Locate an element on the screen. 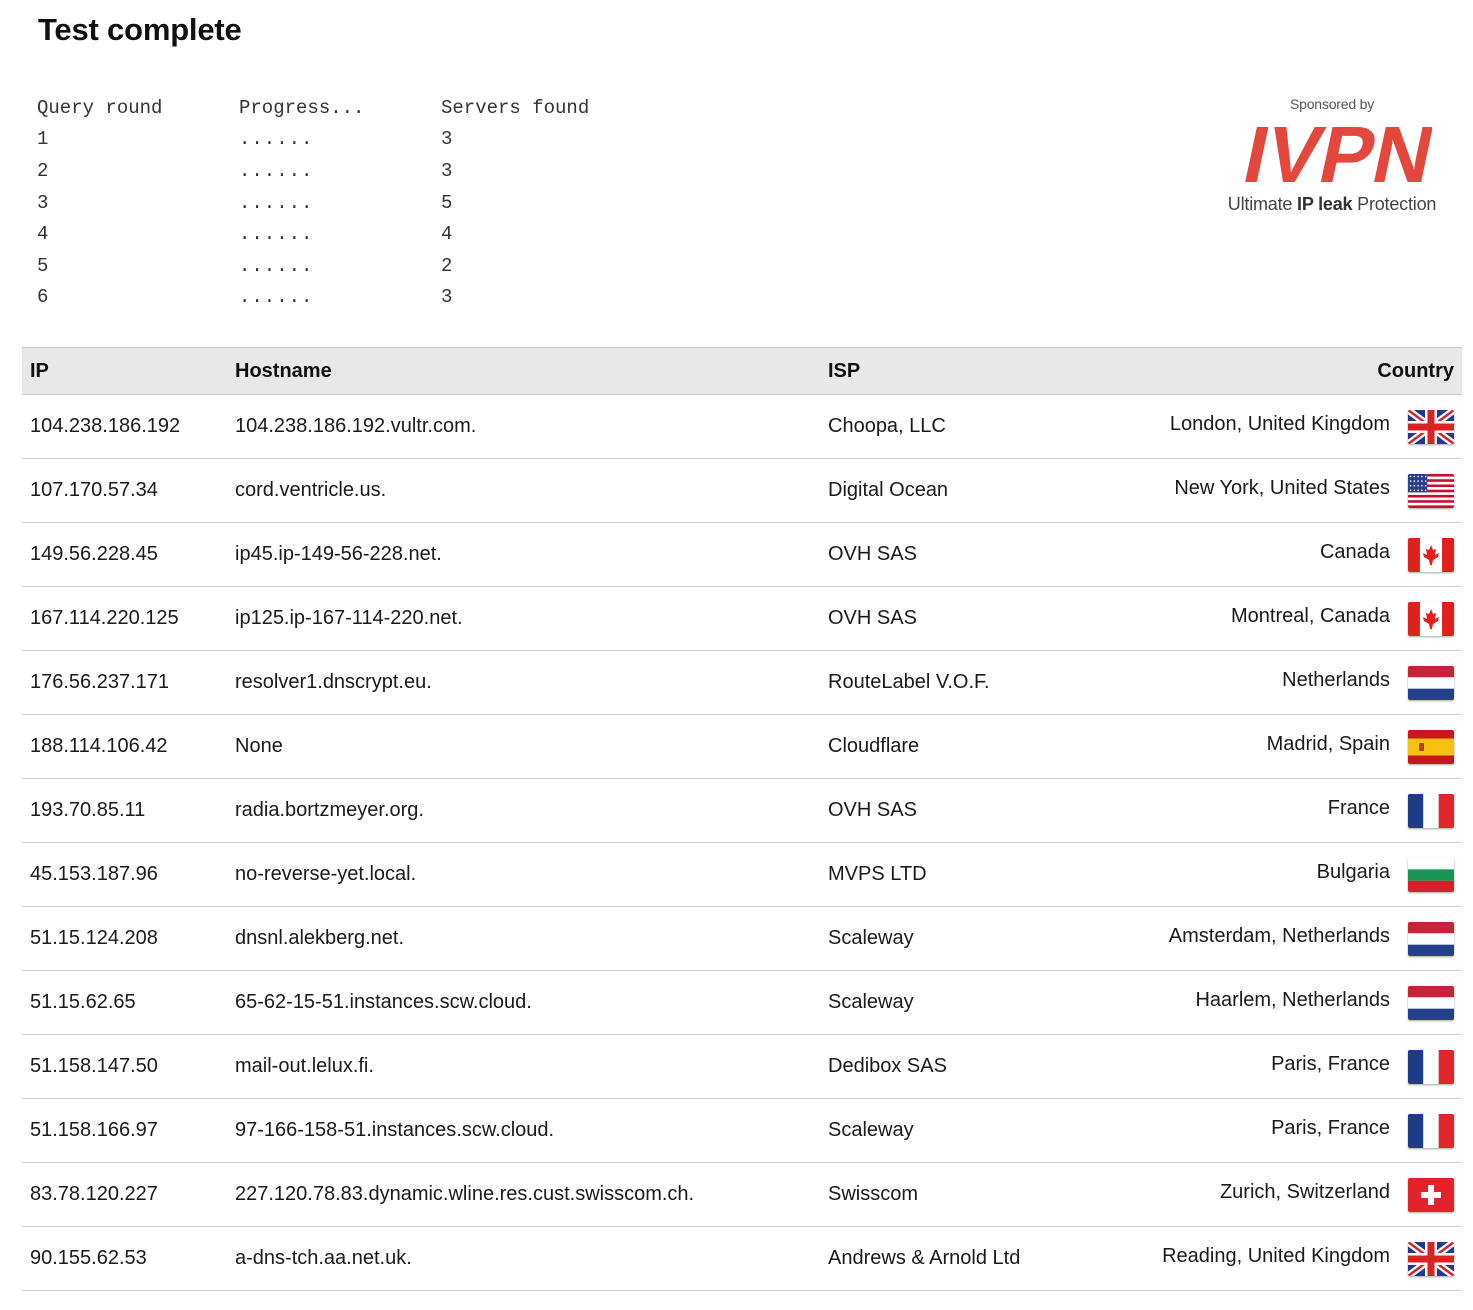  hostname-cell: 97-166-158-51.instances.scw.cloud. is located at coordinates (523, 1130).